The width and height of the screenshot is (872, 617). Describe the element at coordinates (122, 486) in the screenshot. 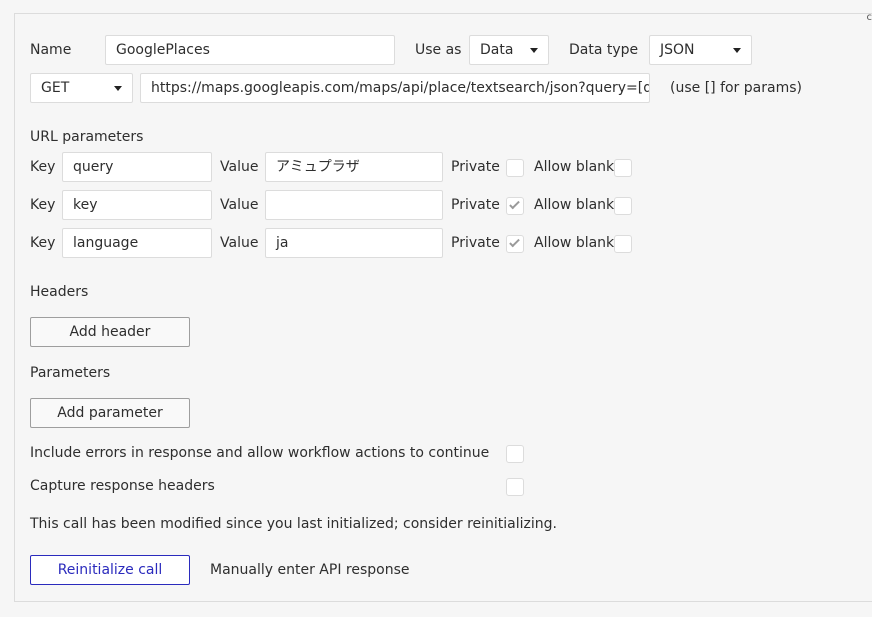

I see `capture-headers-label: Capture response headers` at that location.